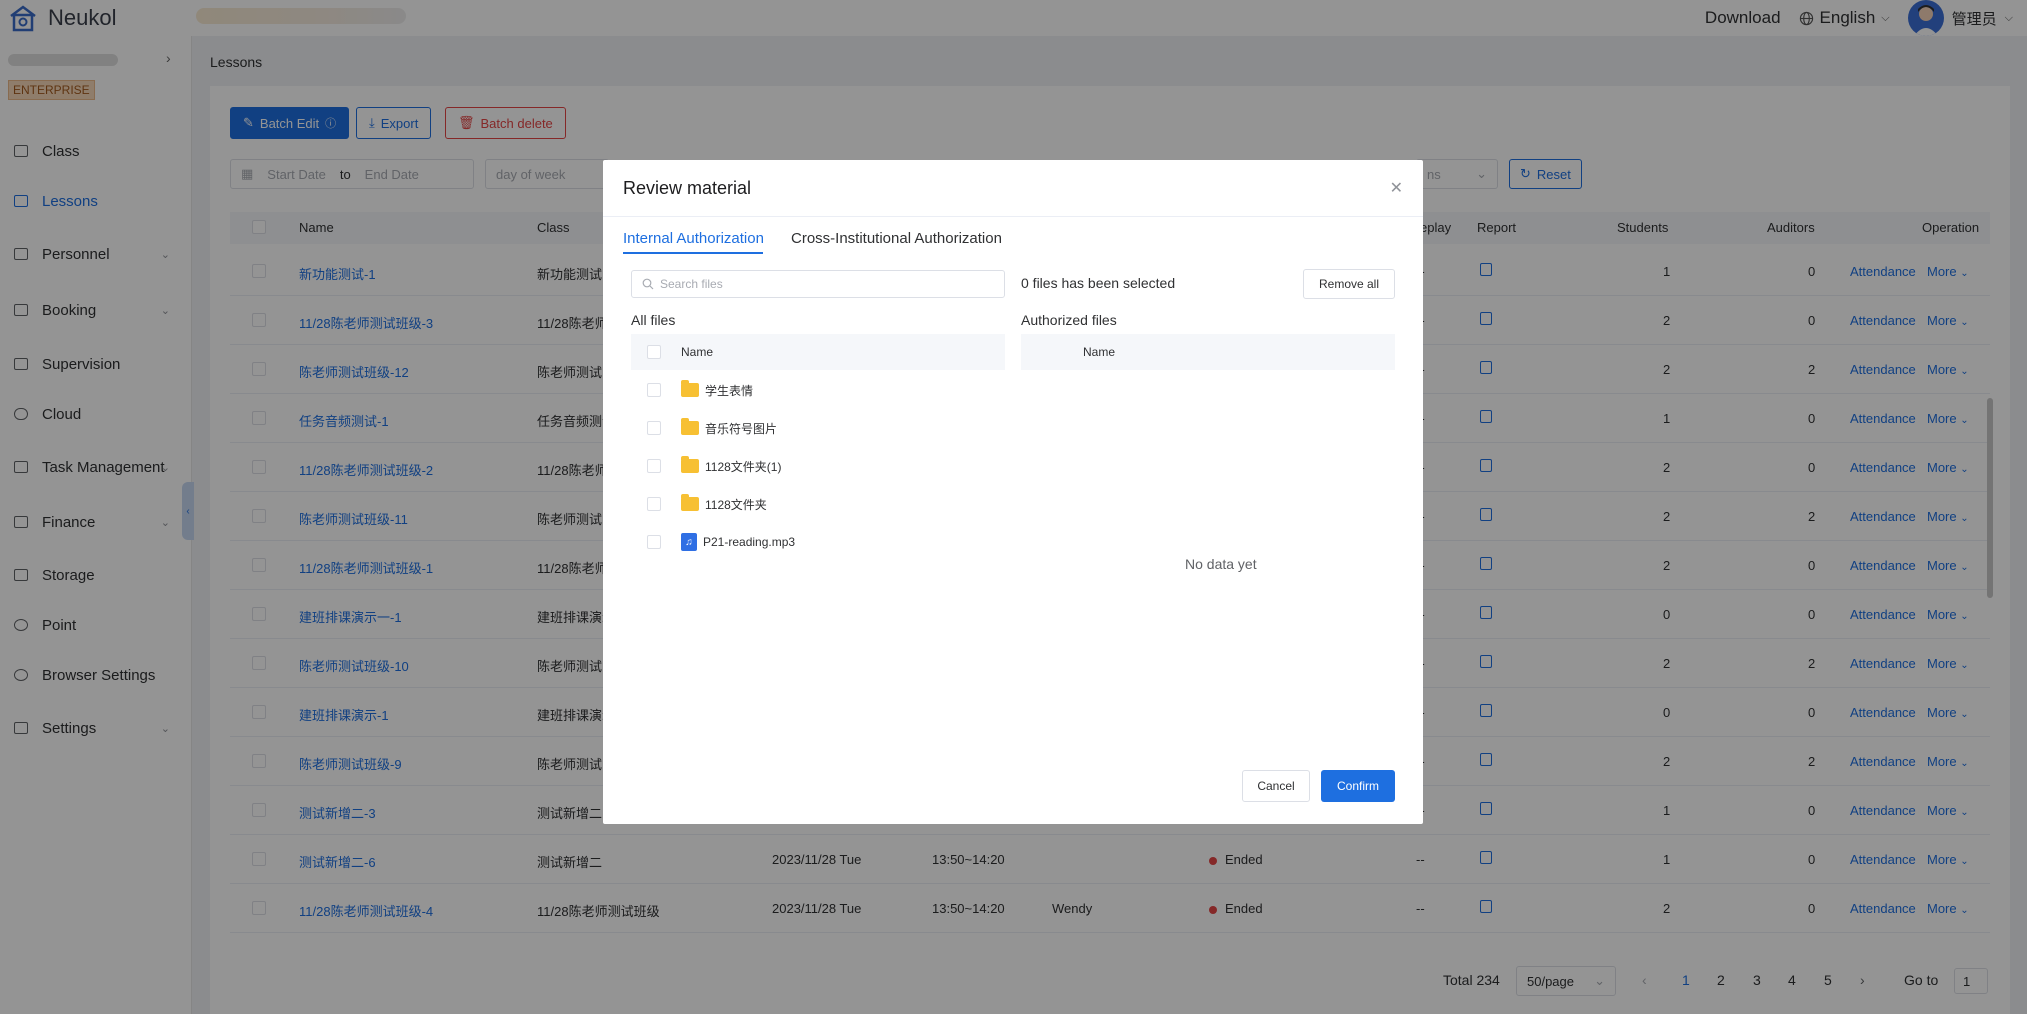 The height and width of the screenshot is (1014, 2027). What do you see at coordinates (743, 466) in the screenshot?
I see `file-name: 1128文件夹(1)` at bounding box center [743, 466].